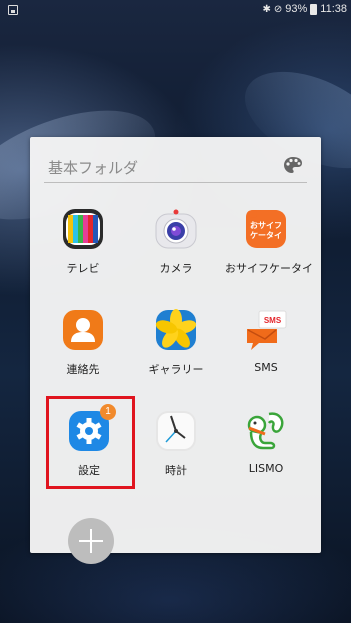 This screenshot has width=351, height=623. What do you see at coordinates (83, 369) in the screenshot?
I see `app-label: 連絡先` at bounding box center [83, 369].